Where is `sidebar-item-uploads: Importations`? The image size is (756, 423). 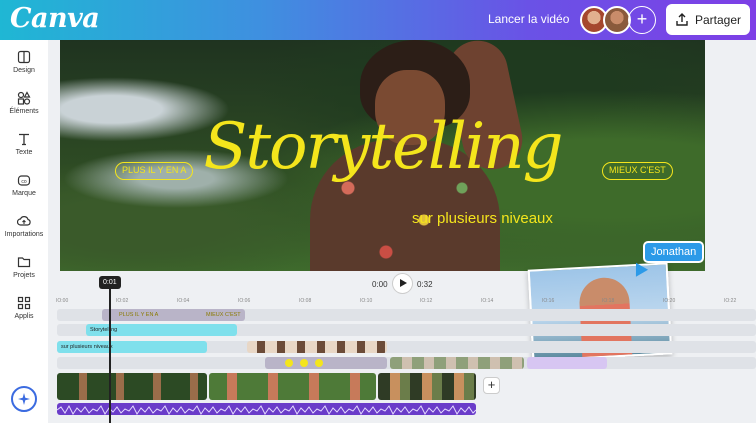
sidebar-item-uploads: Importations is located at coordinates (24, 226).